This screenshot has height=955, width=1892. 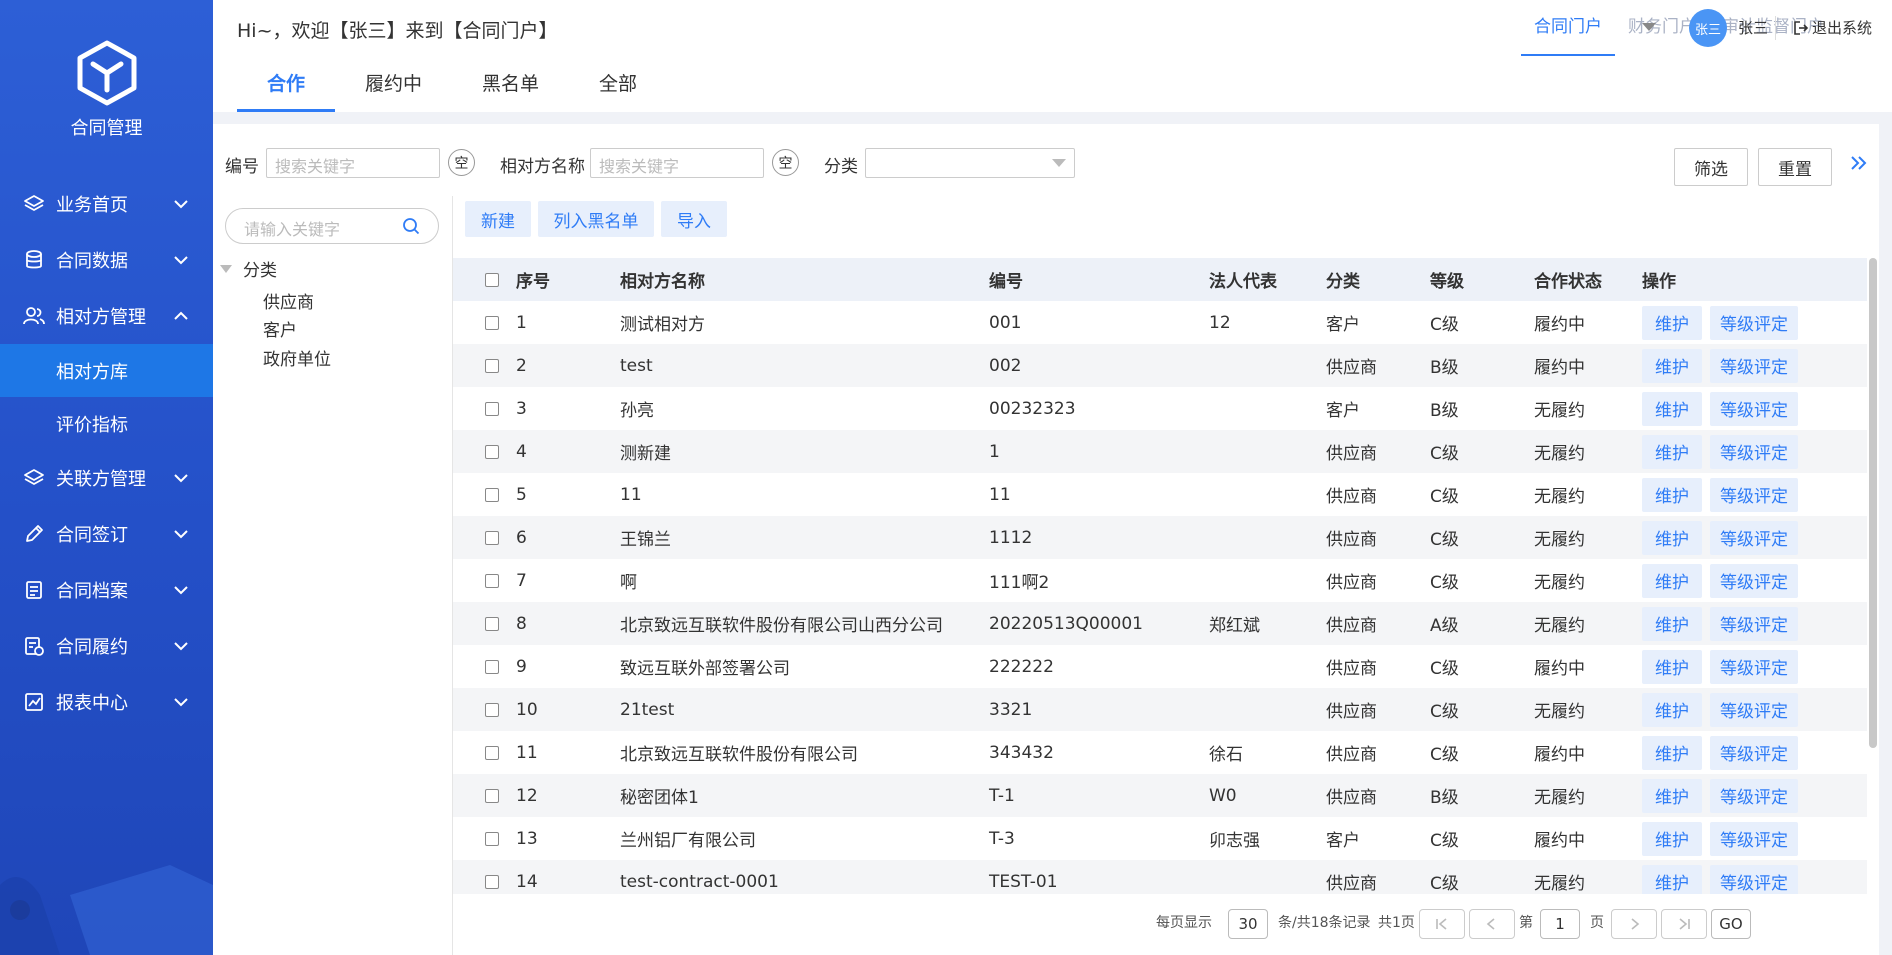 What do you see at coordinates (1442, 924) in the screenshot?
I see `first-page-button` at bounding box center [1442, 924].